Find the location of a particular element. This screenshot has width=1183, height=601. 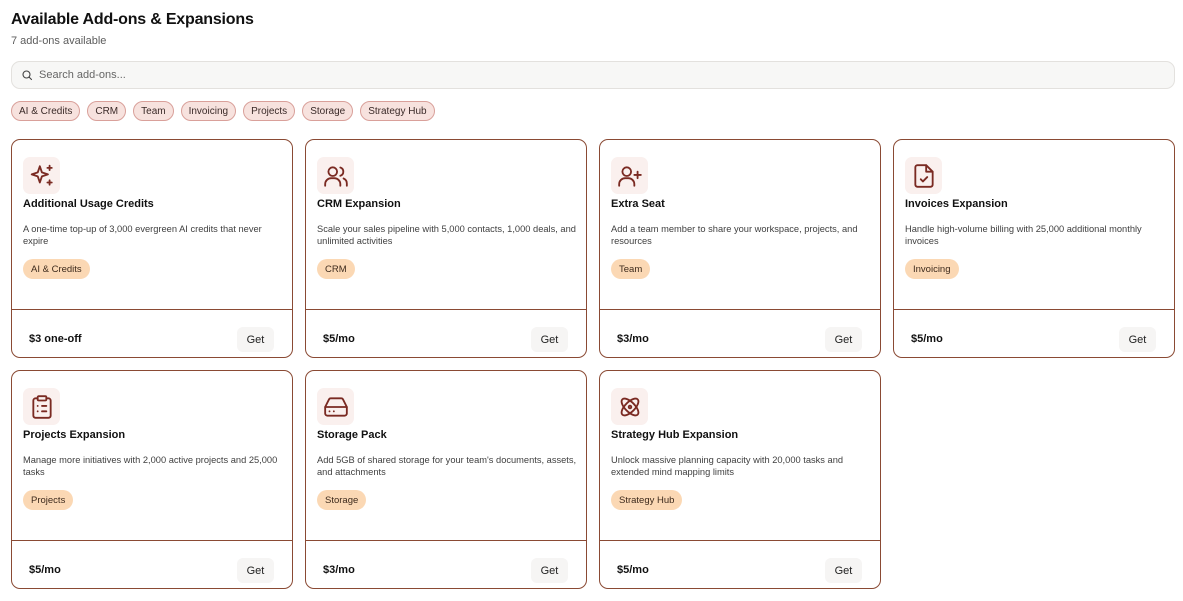

filter-chip-storage: Storage is located at coordinates (328, 111).